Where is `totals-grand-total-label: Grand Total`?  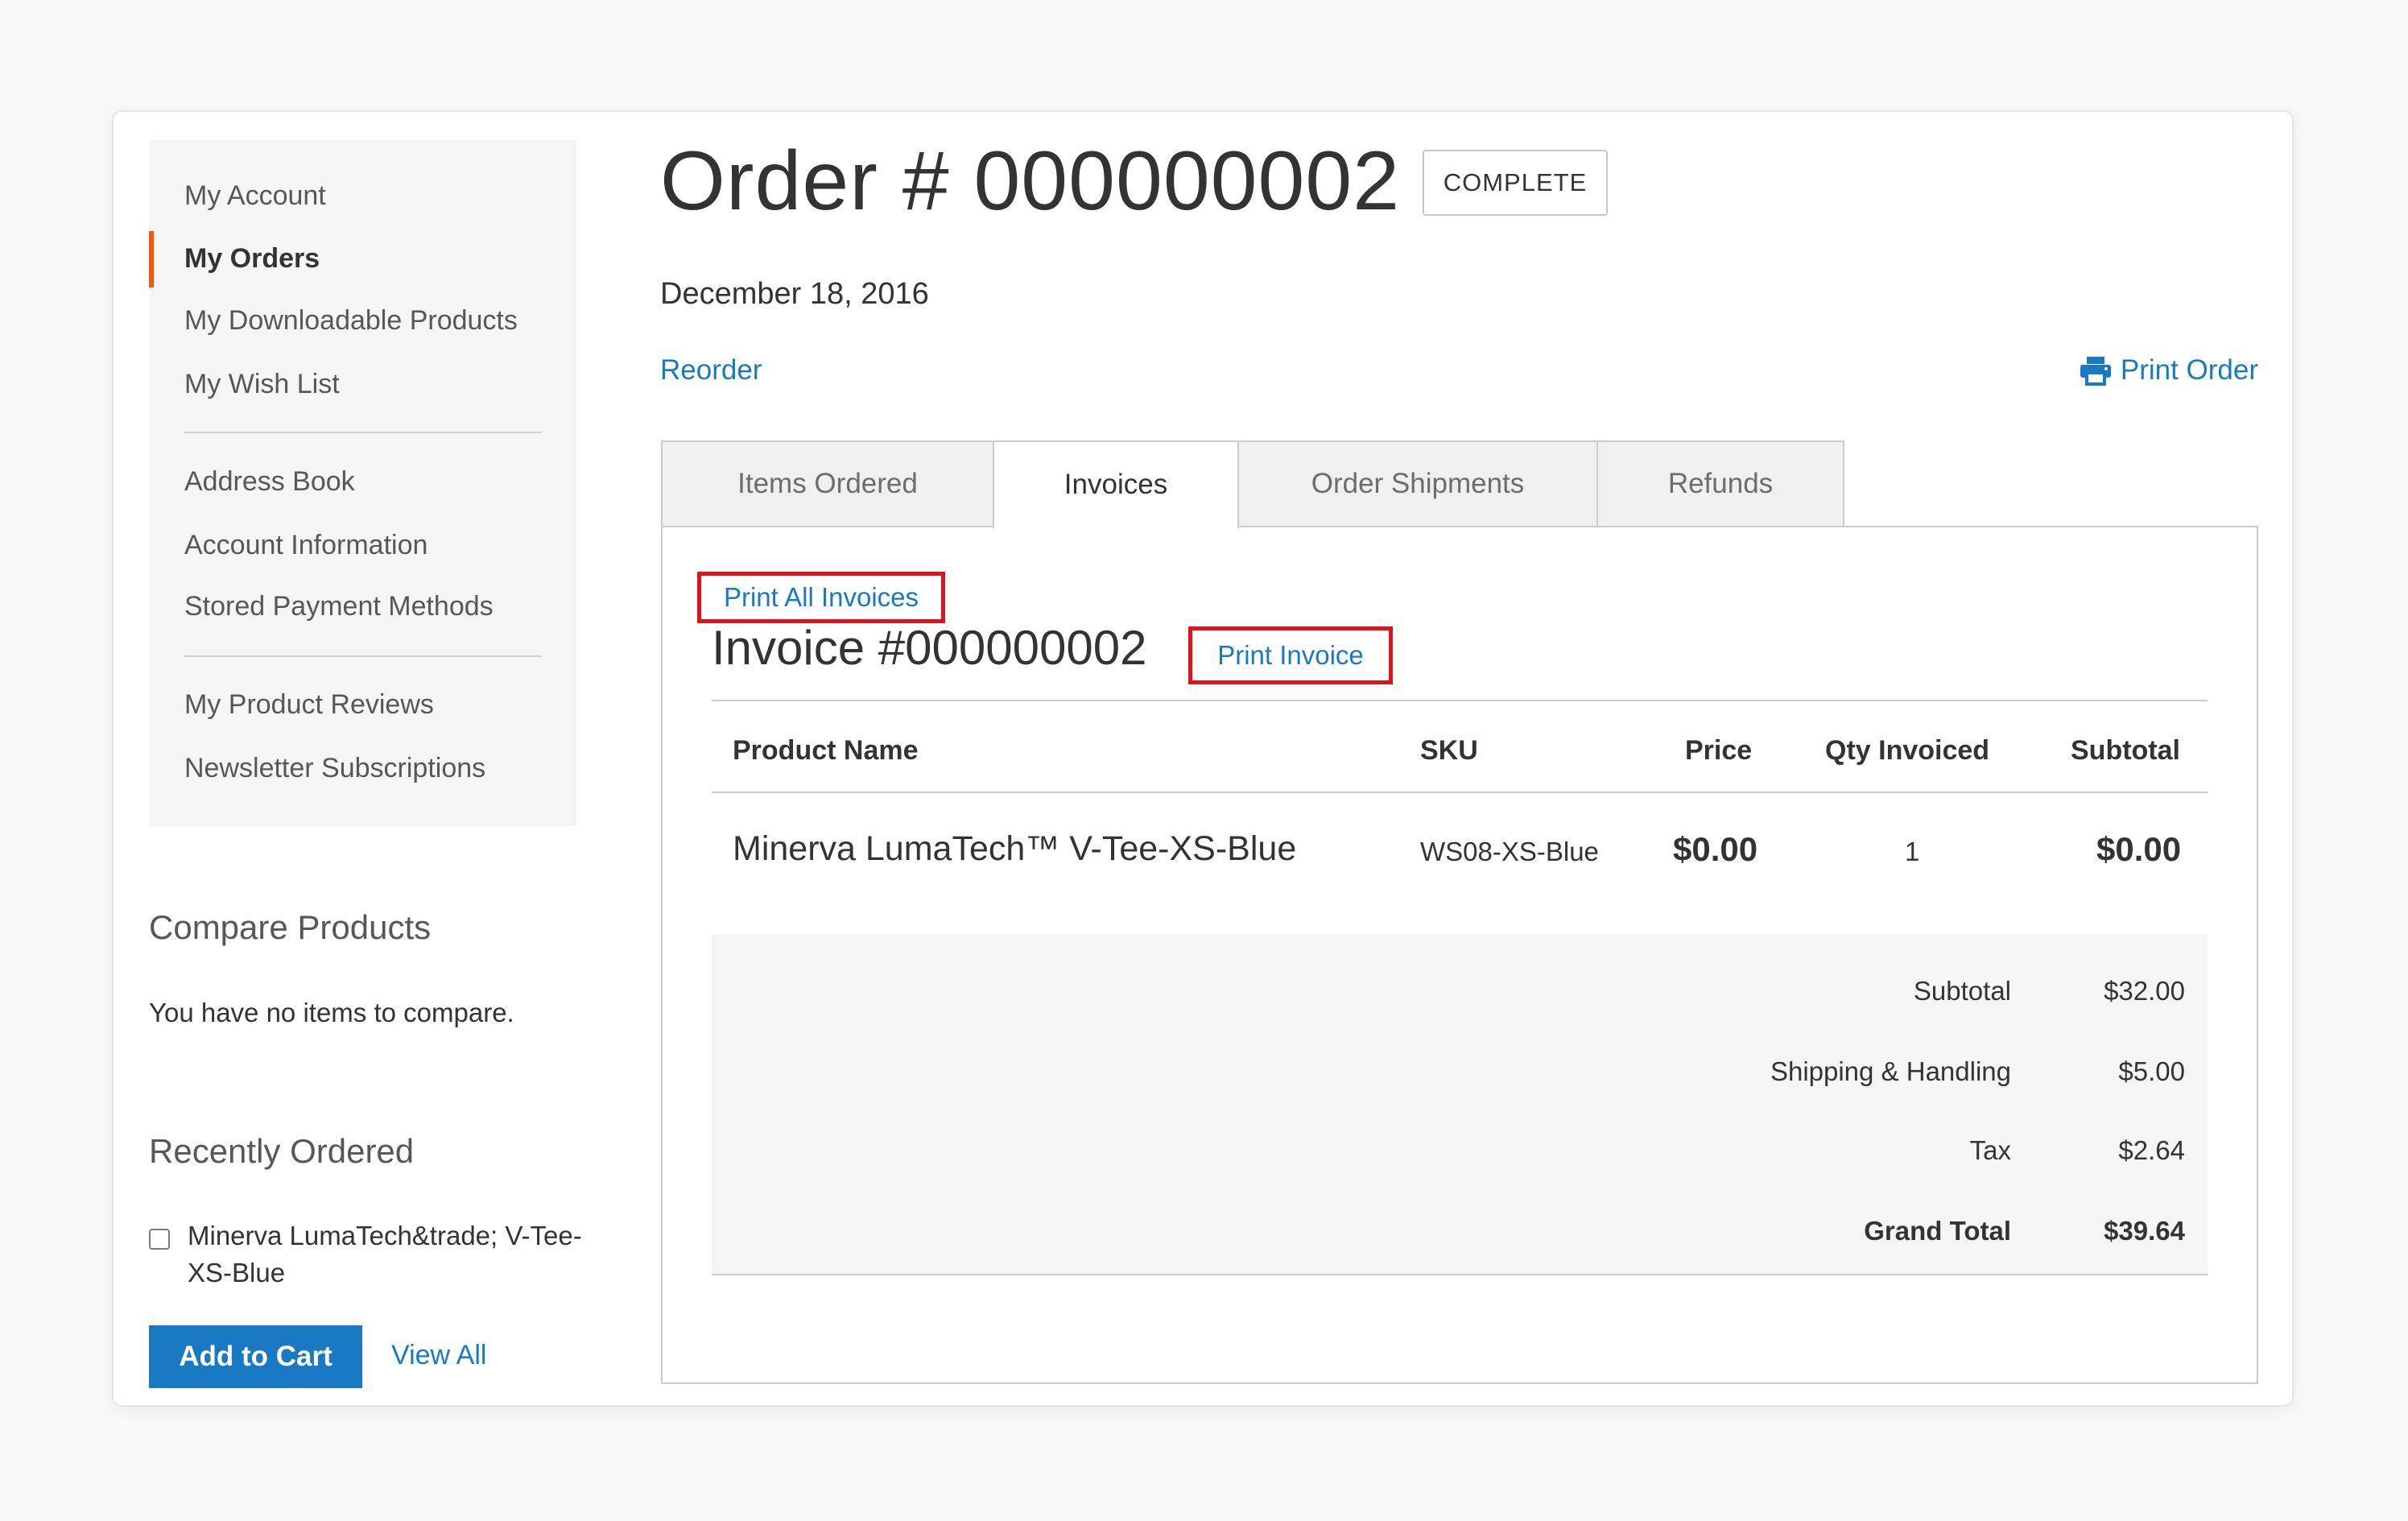
totals-grand-total-label: Grand Total is located at coordinates (1937, 1231).